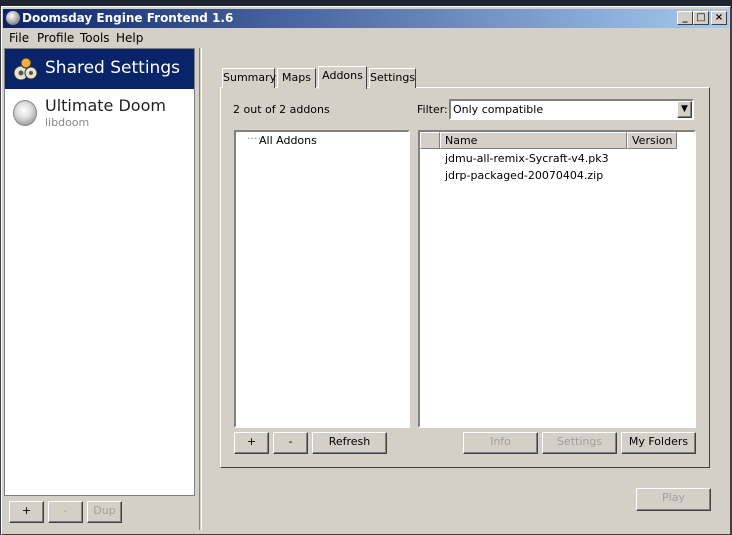 Image resolution: width=732 pixels, height=535 pixels. What do you see at coordinates (527, 158) in the screenshot?
I see `list-item: jdmu-all-remix-Sycraft-v4.pk3` at bounding box center [527, 158].